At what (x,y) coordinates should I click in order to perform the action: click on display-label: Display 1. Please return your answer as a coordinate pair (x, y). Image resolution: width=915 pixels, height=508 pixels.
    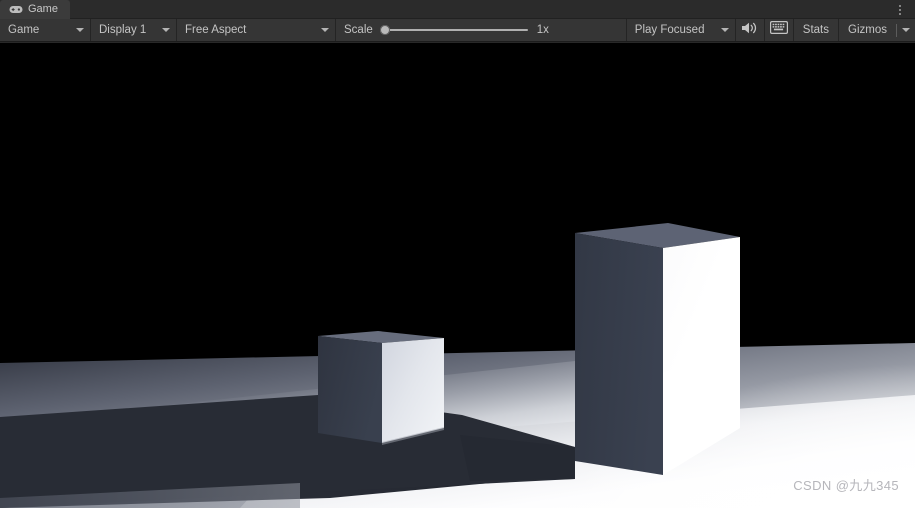
    Looking at the image, I should click on (123, 30).